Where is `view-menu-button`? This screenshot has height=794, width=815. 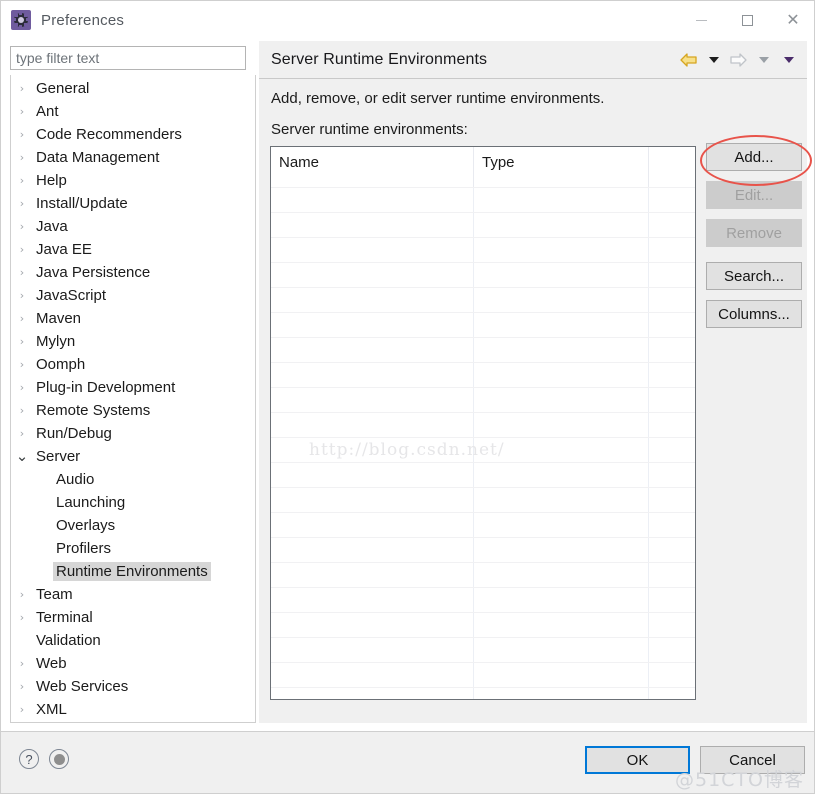
view-menu-button is located at coordinates (788, 60).